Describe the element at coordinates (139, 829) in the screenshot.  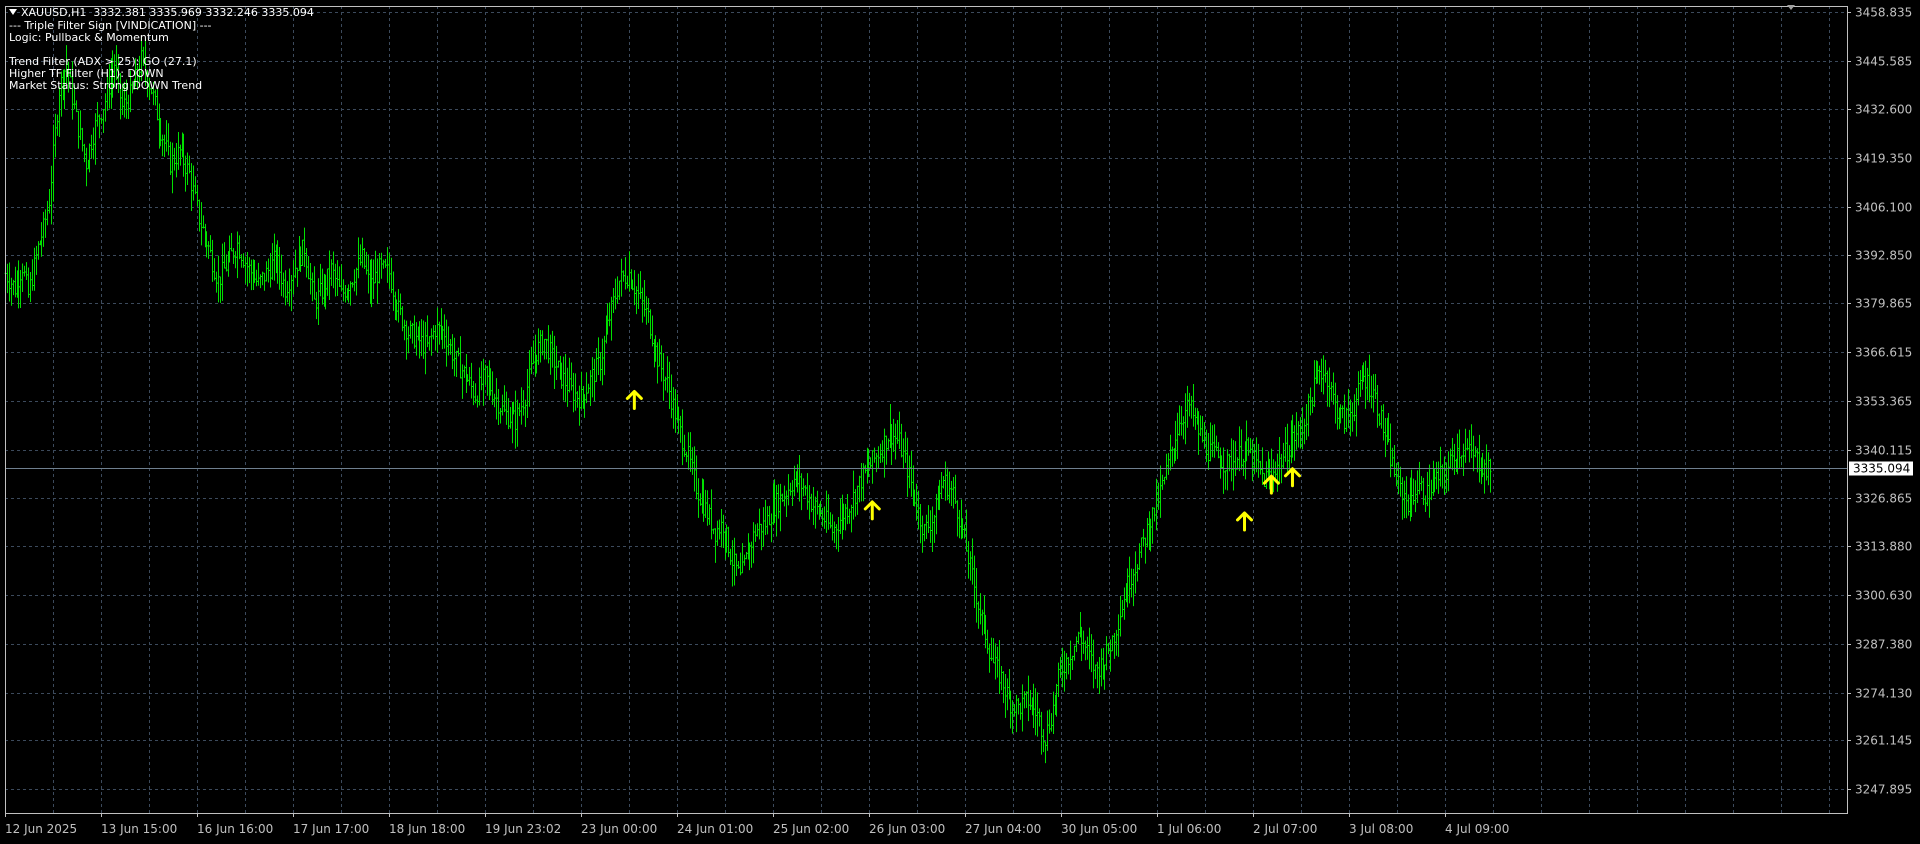
I see `x-tick-label: 13 Jun 15:00` at that location.